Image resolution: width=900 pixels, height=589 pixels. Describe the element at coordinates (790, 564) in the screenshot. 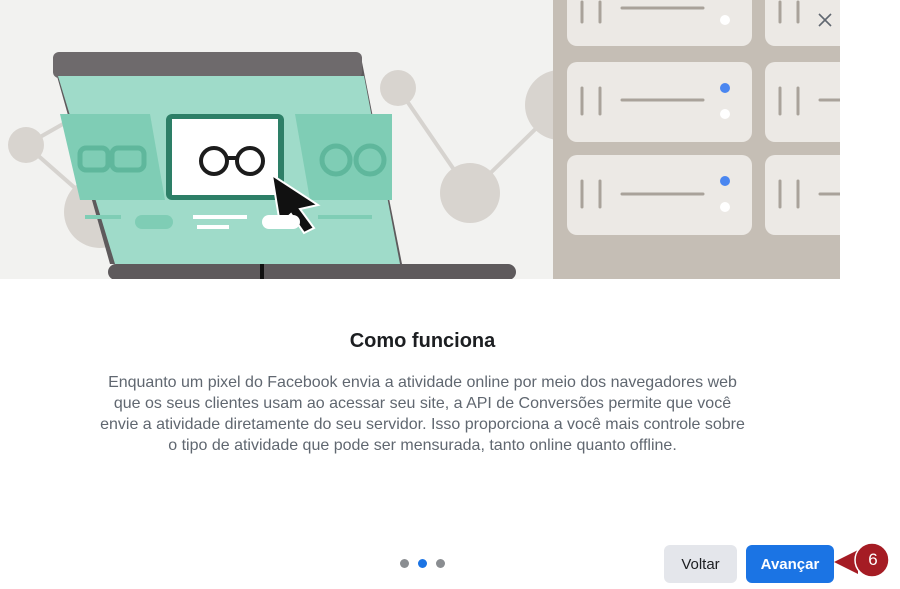

I see `next-button: Avançar` at that location.